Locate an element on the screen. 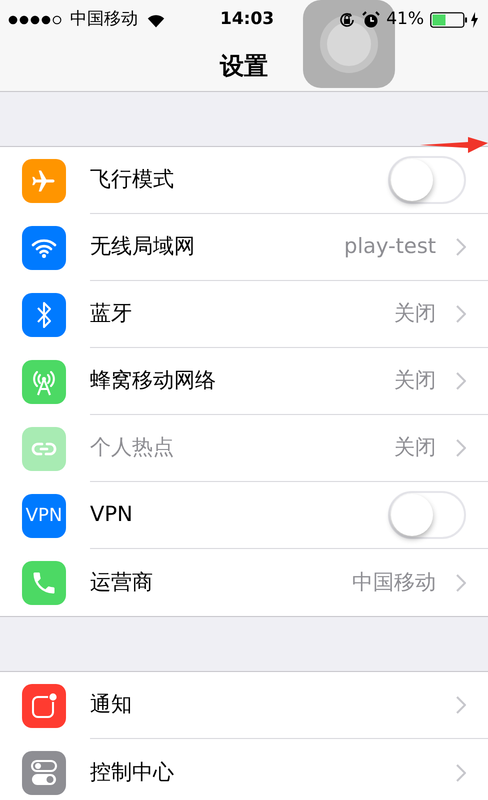 This screenshot has width=488, height=800. settings-row: 通知 is located at coordinates (244, 705).